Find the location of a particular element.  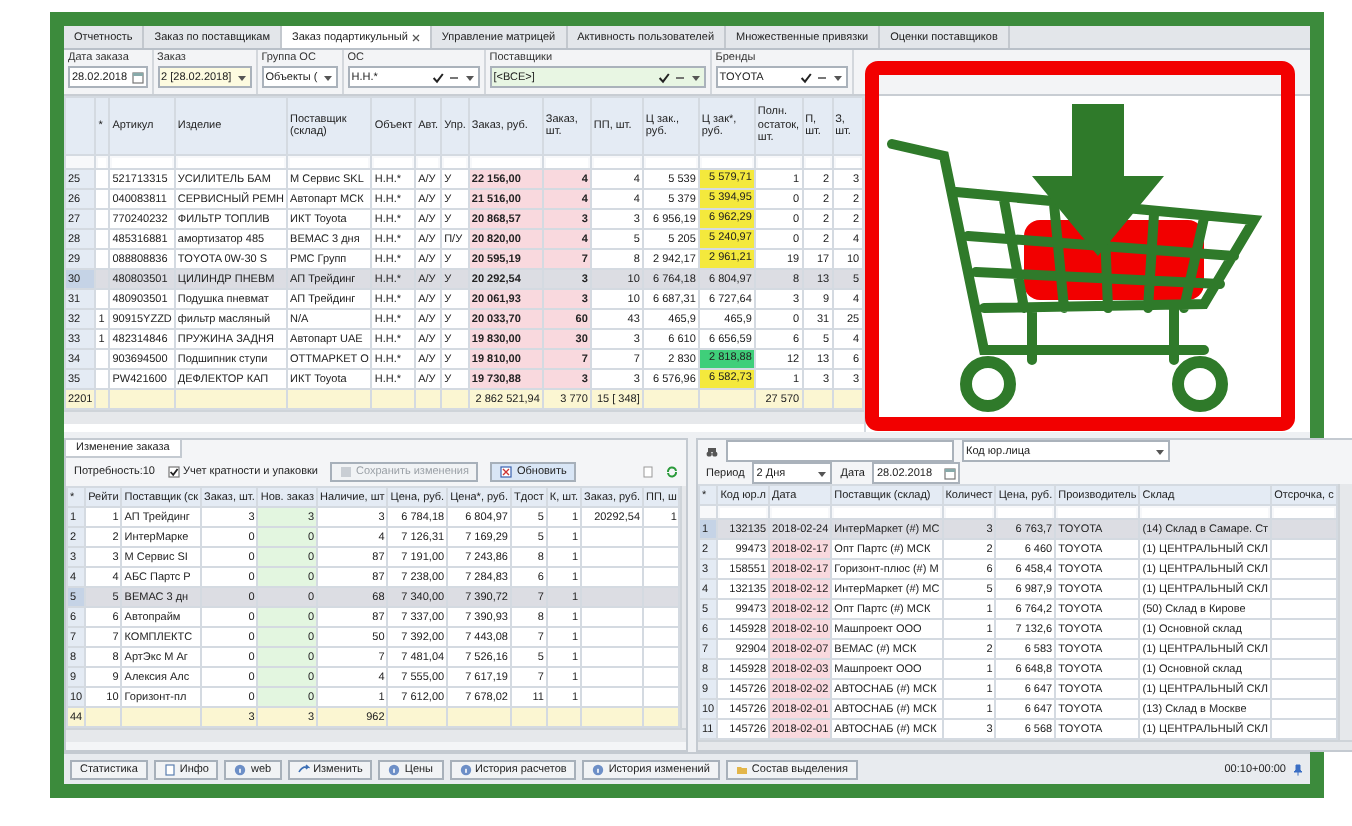

page-icon is located at coordinates (169, 769).